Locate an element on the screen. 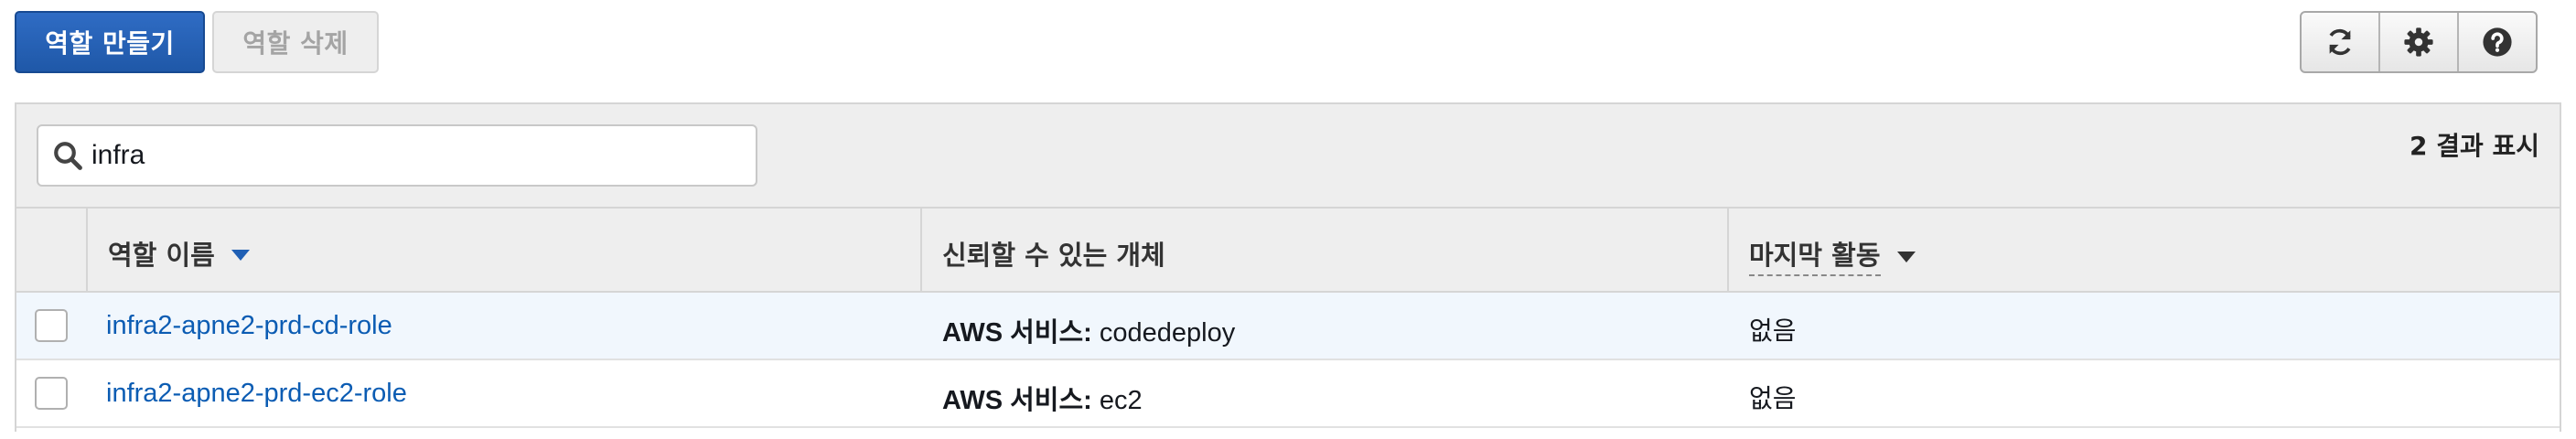  create-role-button: 역할 만들기 is located at coordinates (110, 42).